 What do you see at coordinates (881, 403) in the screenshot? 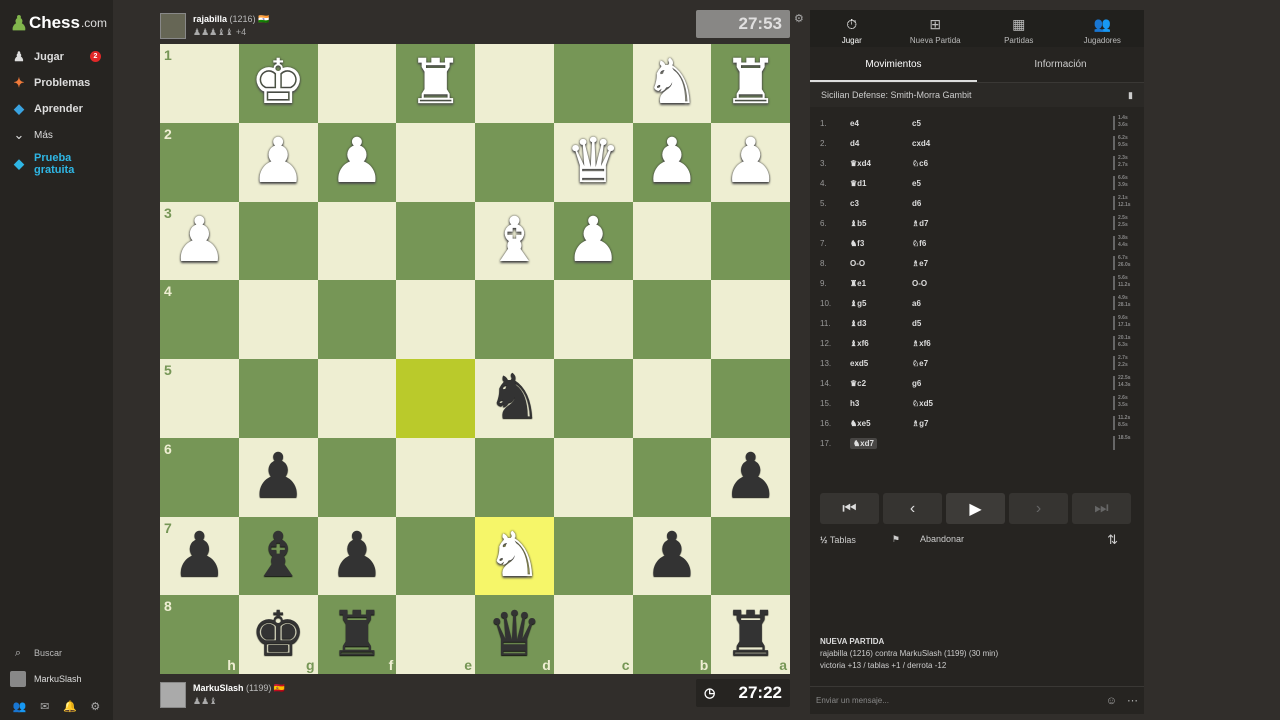
I see `white-move: h3` at bounding box center [881, 403].